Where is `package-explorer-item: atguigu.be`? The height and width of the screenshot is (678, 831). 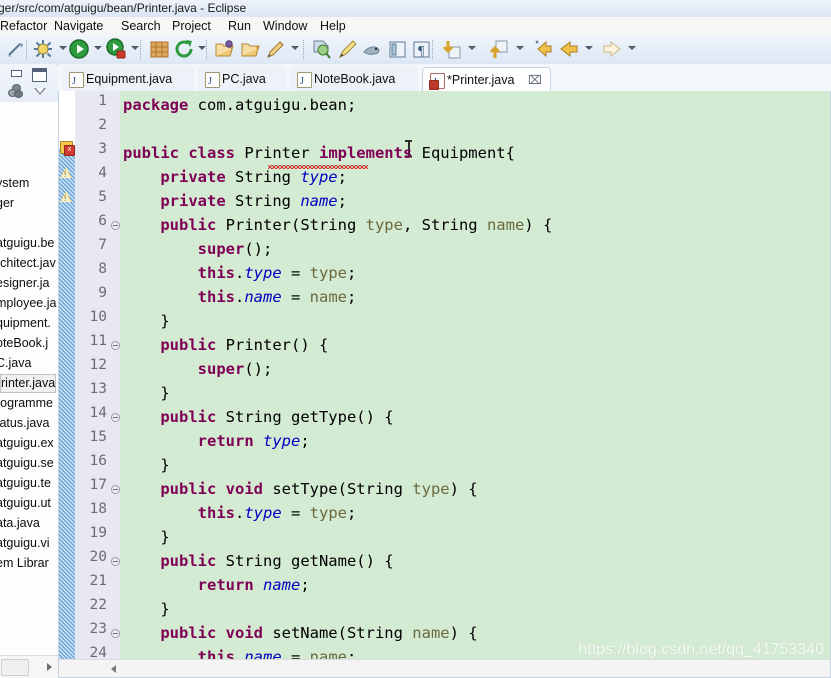
package-explorer-item: atguigu.be is located at coordinates (27, 243).